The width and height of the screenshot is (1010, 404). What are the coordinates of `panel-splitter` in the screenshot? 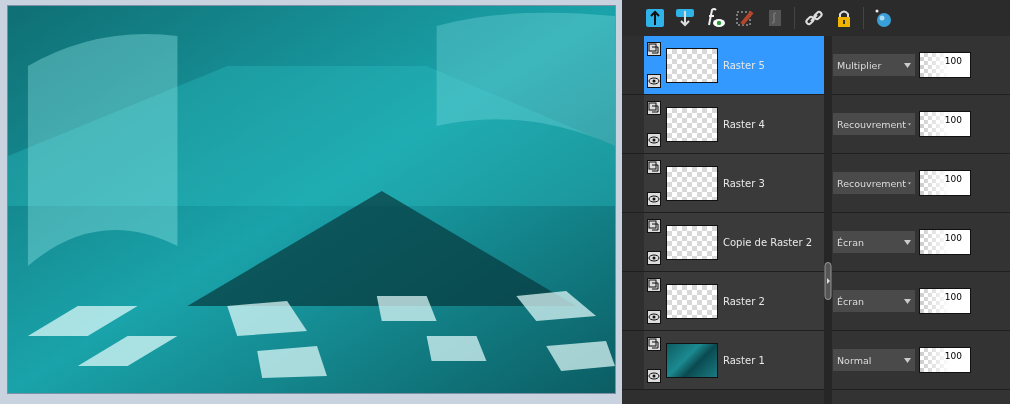 It's located at (828, 220).